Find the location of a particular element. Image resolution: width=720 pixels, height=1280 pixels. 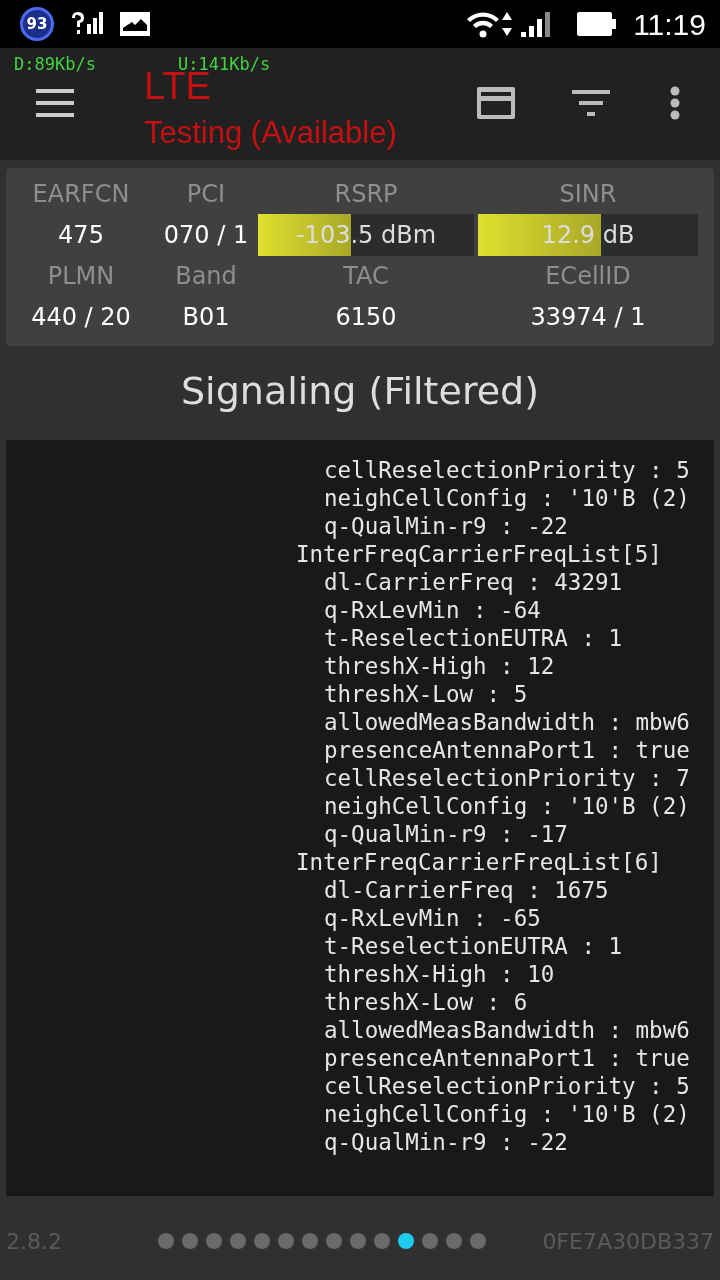

field-value: 475 is located at coordinates (81, 235).